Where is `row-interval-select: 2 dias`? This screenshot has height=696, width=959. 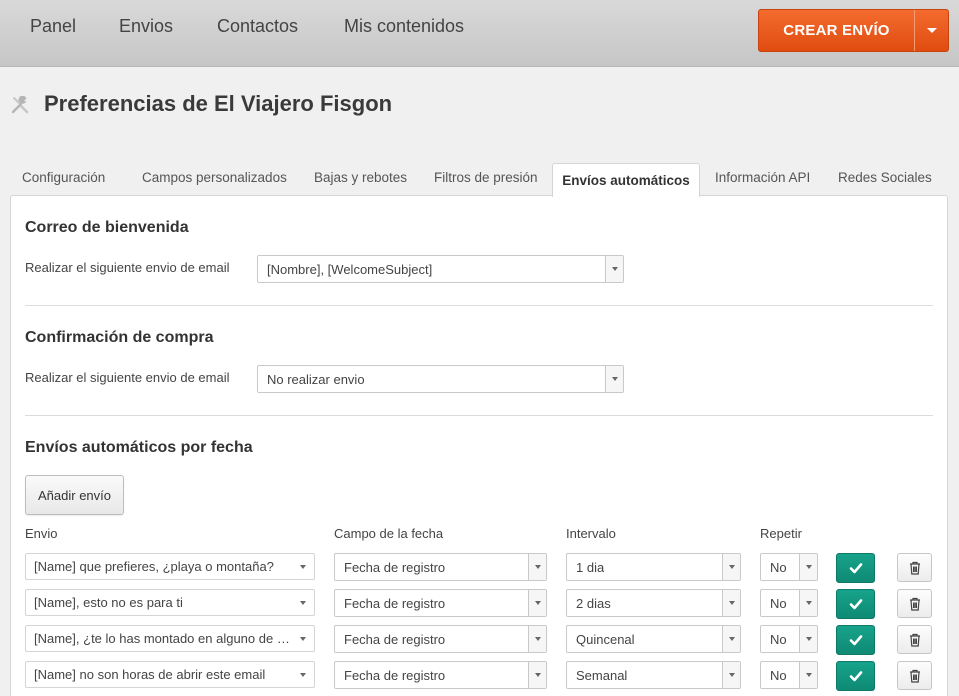 row-interval-select: 2 dias is located at coordinates (653, 603).